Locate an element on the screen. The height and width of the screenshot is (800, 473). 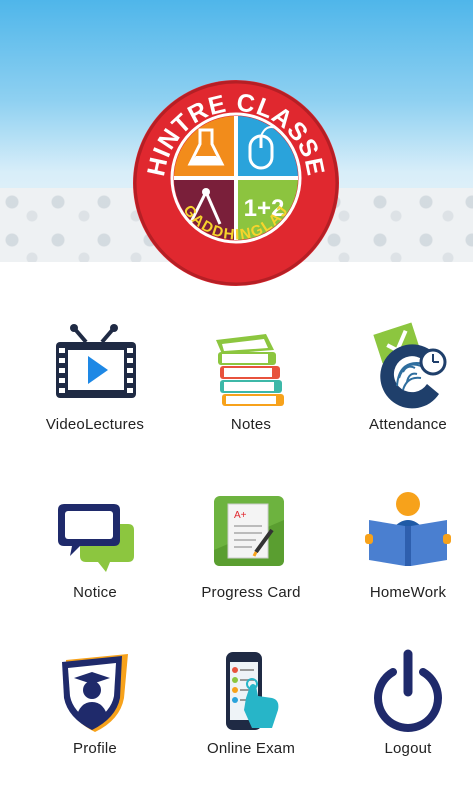
menu-label: HomeWork is located at coordinates (408, 592).